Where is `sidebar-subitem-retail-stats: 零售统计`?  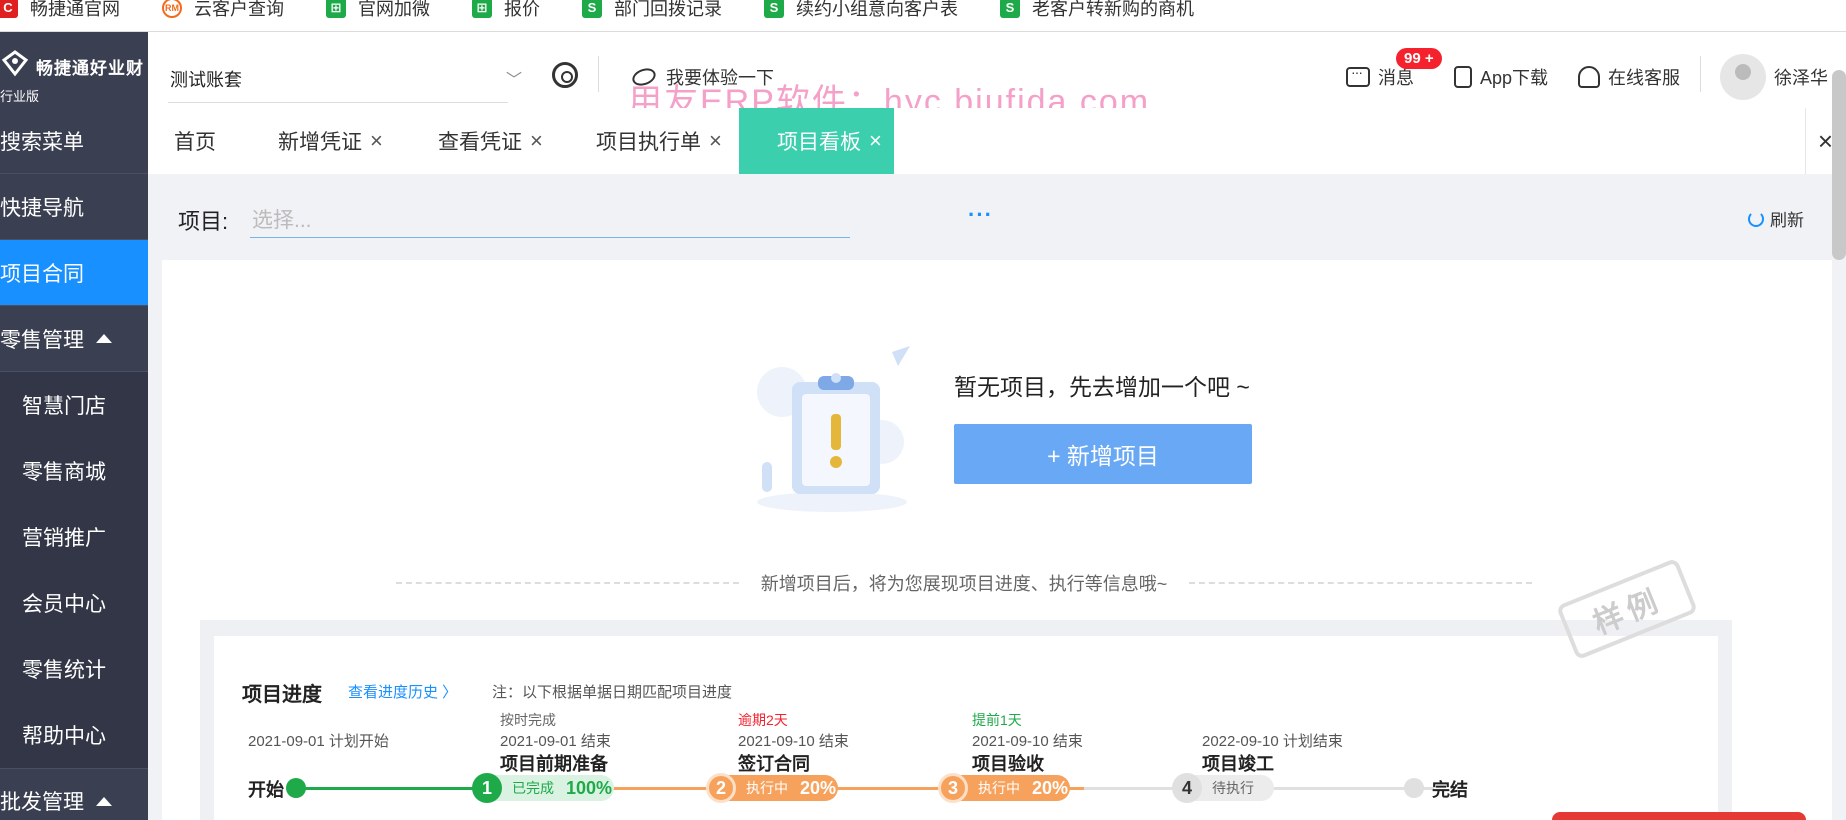 sidebar-subitem-retail-stats: 零售统计 is located at coordinates (74, 669).